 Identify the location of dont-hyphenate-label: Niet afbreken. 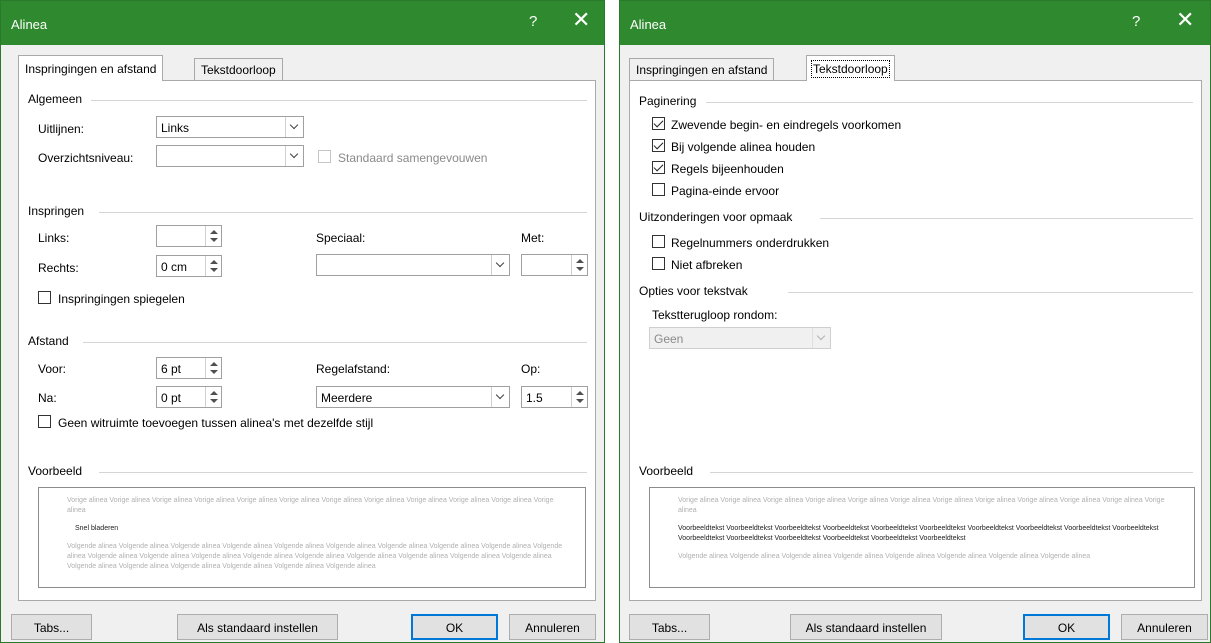
(707, 265).